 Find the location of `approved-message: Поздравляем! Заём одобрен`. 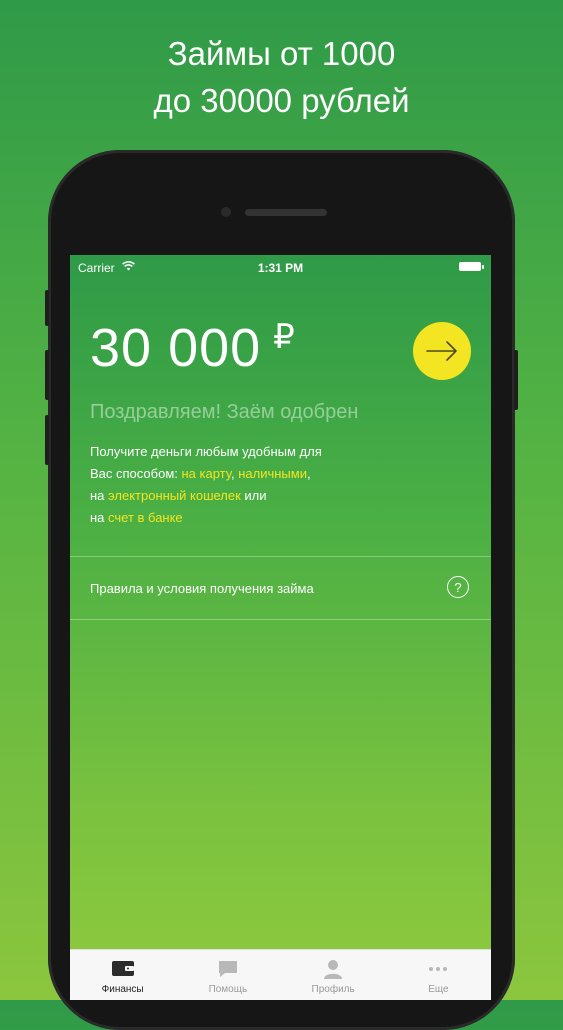

approved-message: Поздравляем! Заём одобрен is located at coordinates (224, 412).